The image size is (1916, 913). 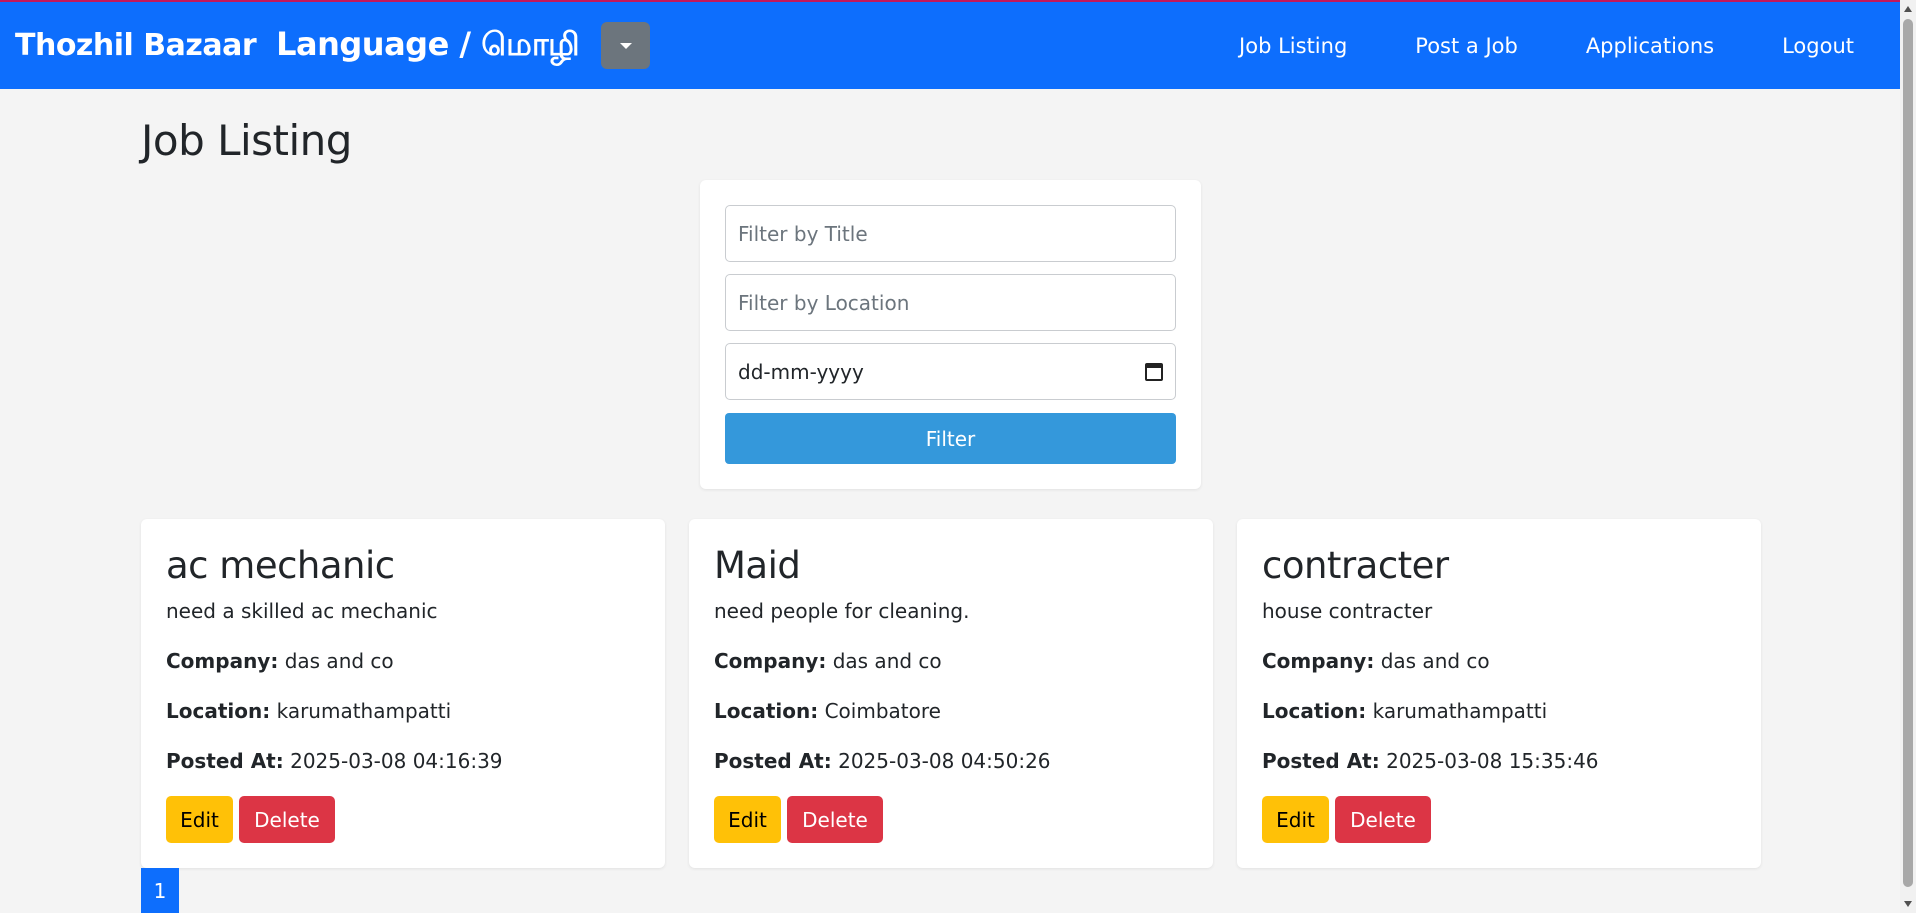 What do you see at coordinates (757, 565) in the screenshot?
I see `job-title: Maid` at bounding box center [757, 565].